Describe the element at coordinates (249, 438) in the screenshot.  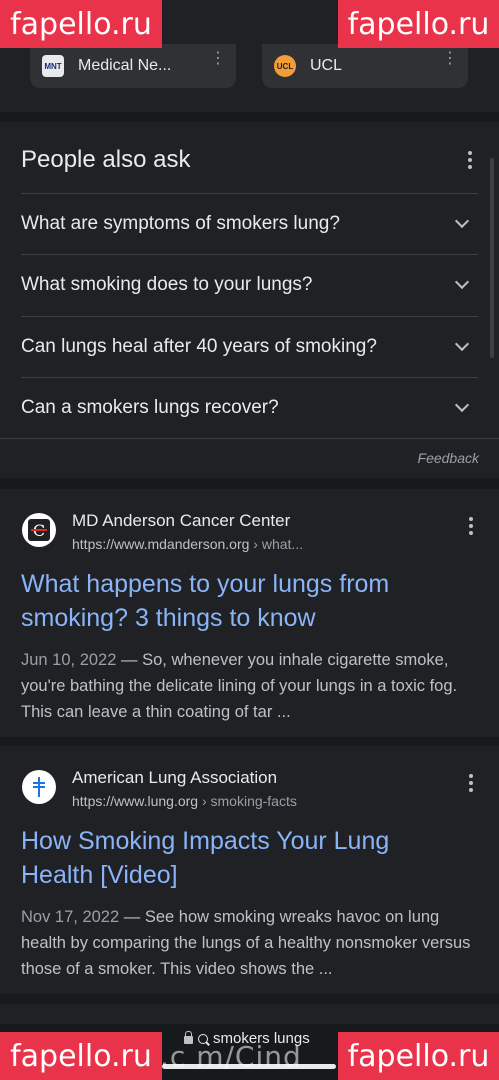
I see `divider` at that location.